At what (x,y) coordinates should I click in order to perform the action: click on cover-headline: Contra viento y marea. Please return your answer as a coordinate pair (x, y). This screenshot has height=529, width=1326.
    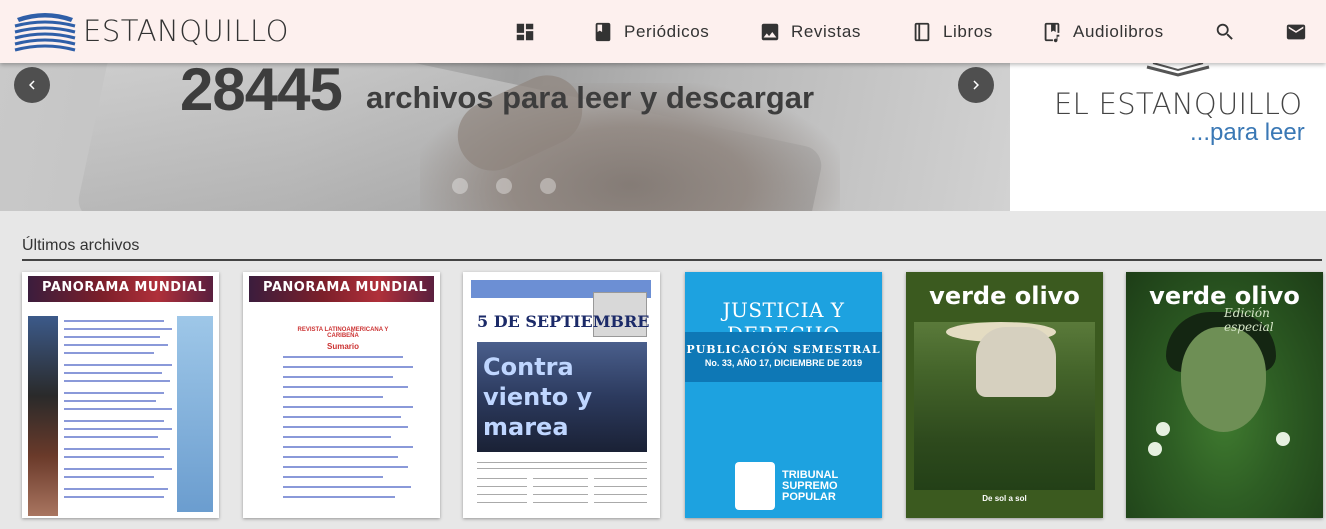
    Looking at the image, I should click on (538, 397).